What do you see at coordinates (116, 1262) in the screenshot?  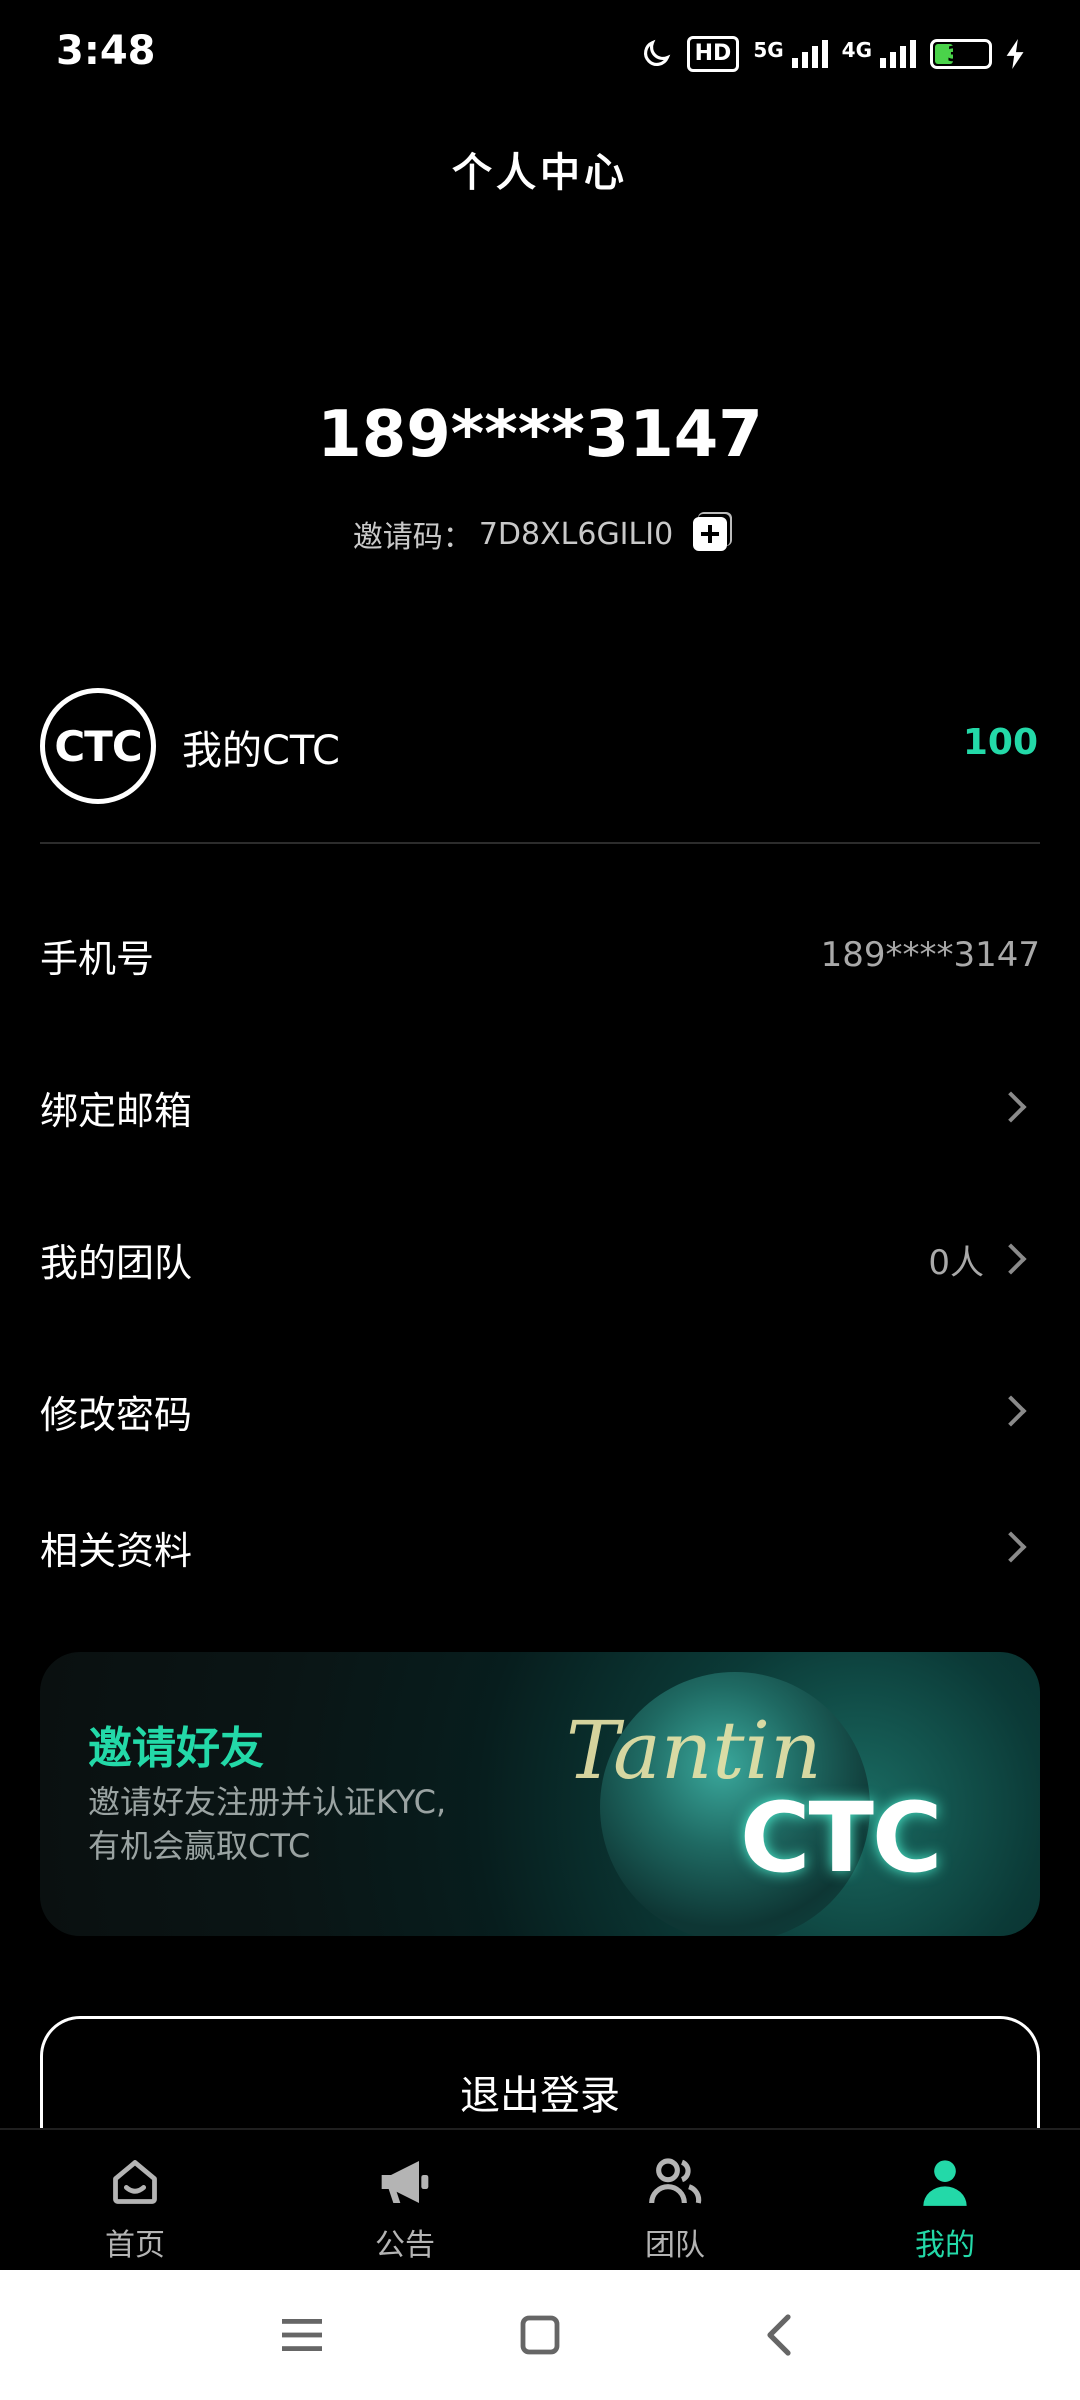 I see `row-label: 我的团队` at bounding box center [116, 1262].